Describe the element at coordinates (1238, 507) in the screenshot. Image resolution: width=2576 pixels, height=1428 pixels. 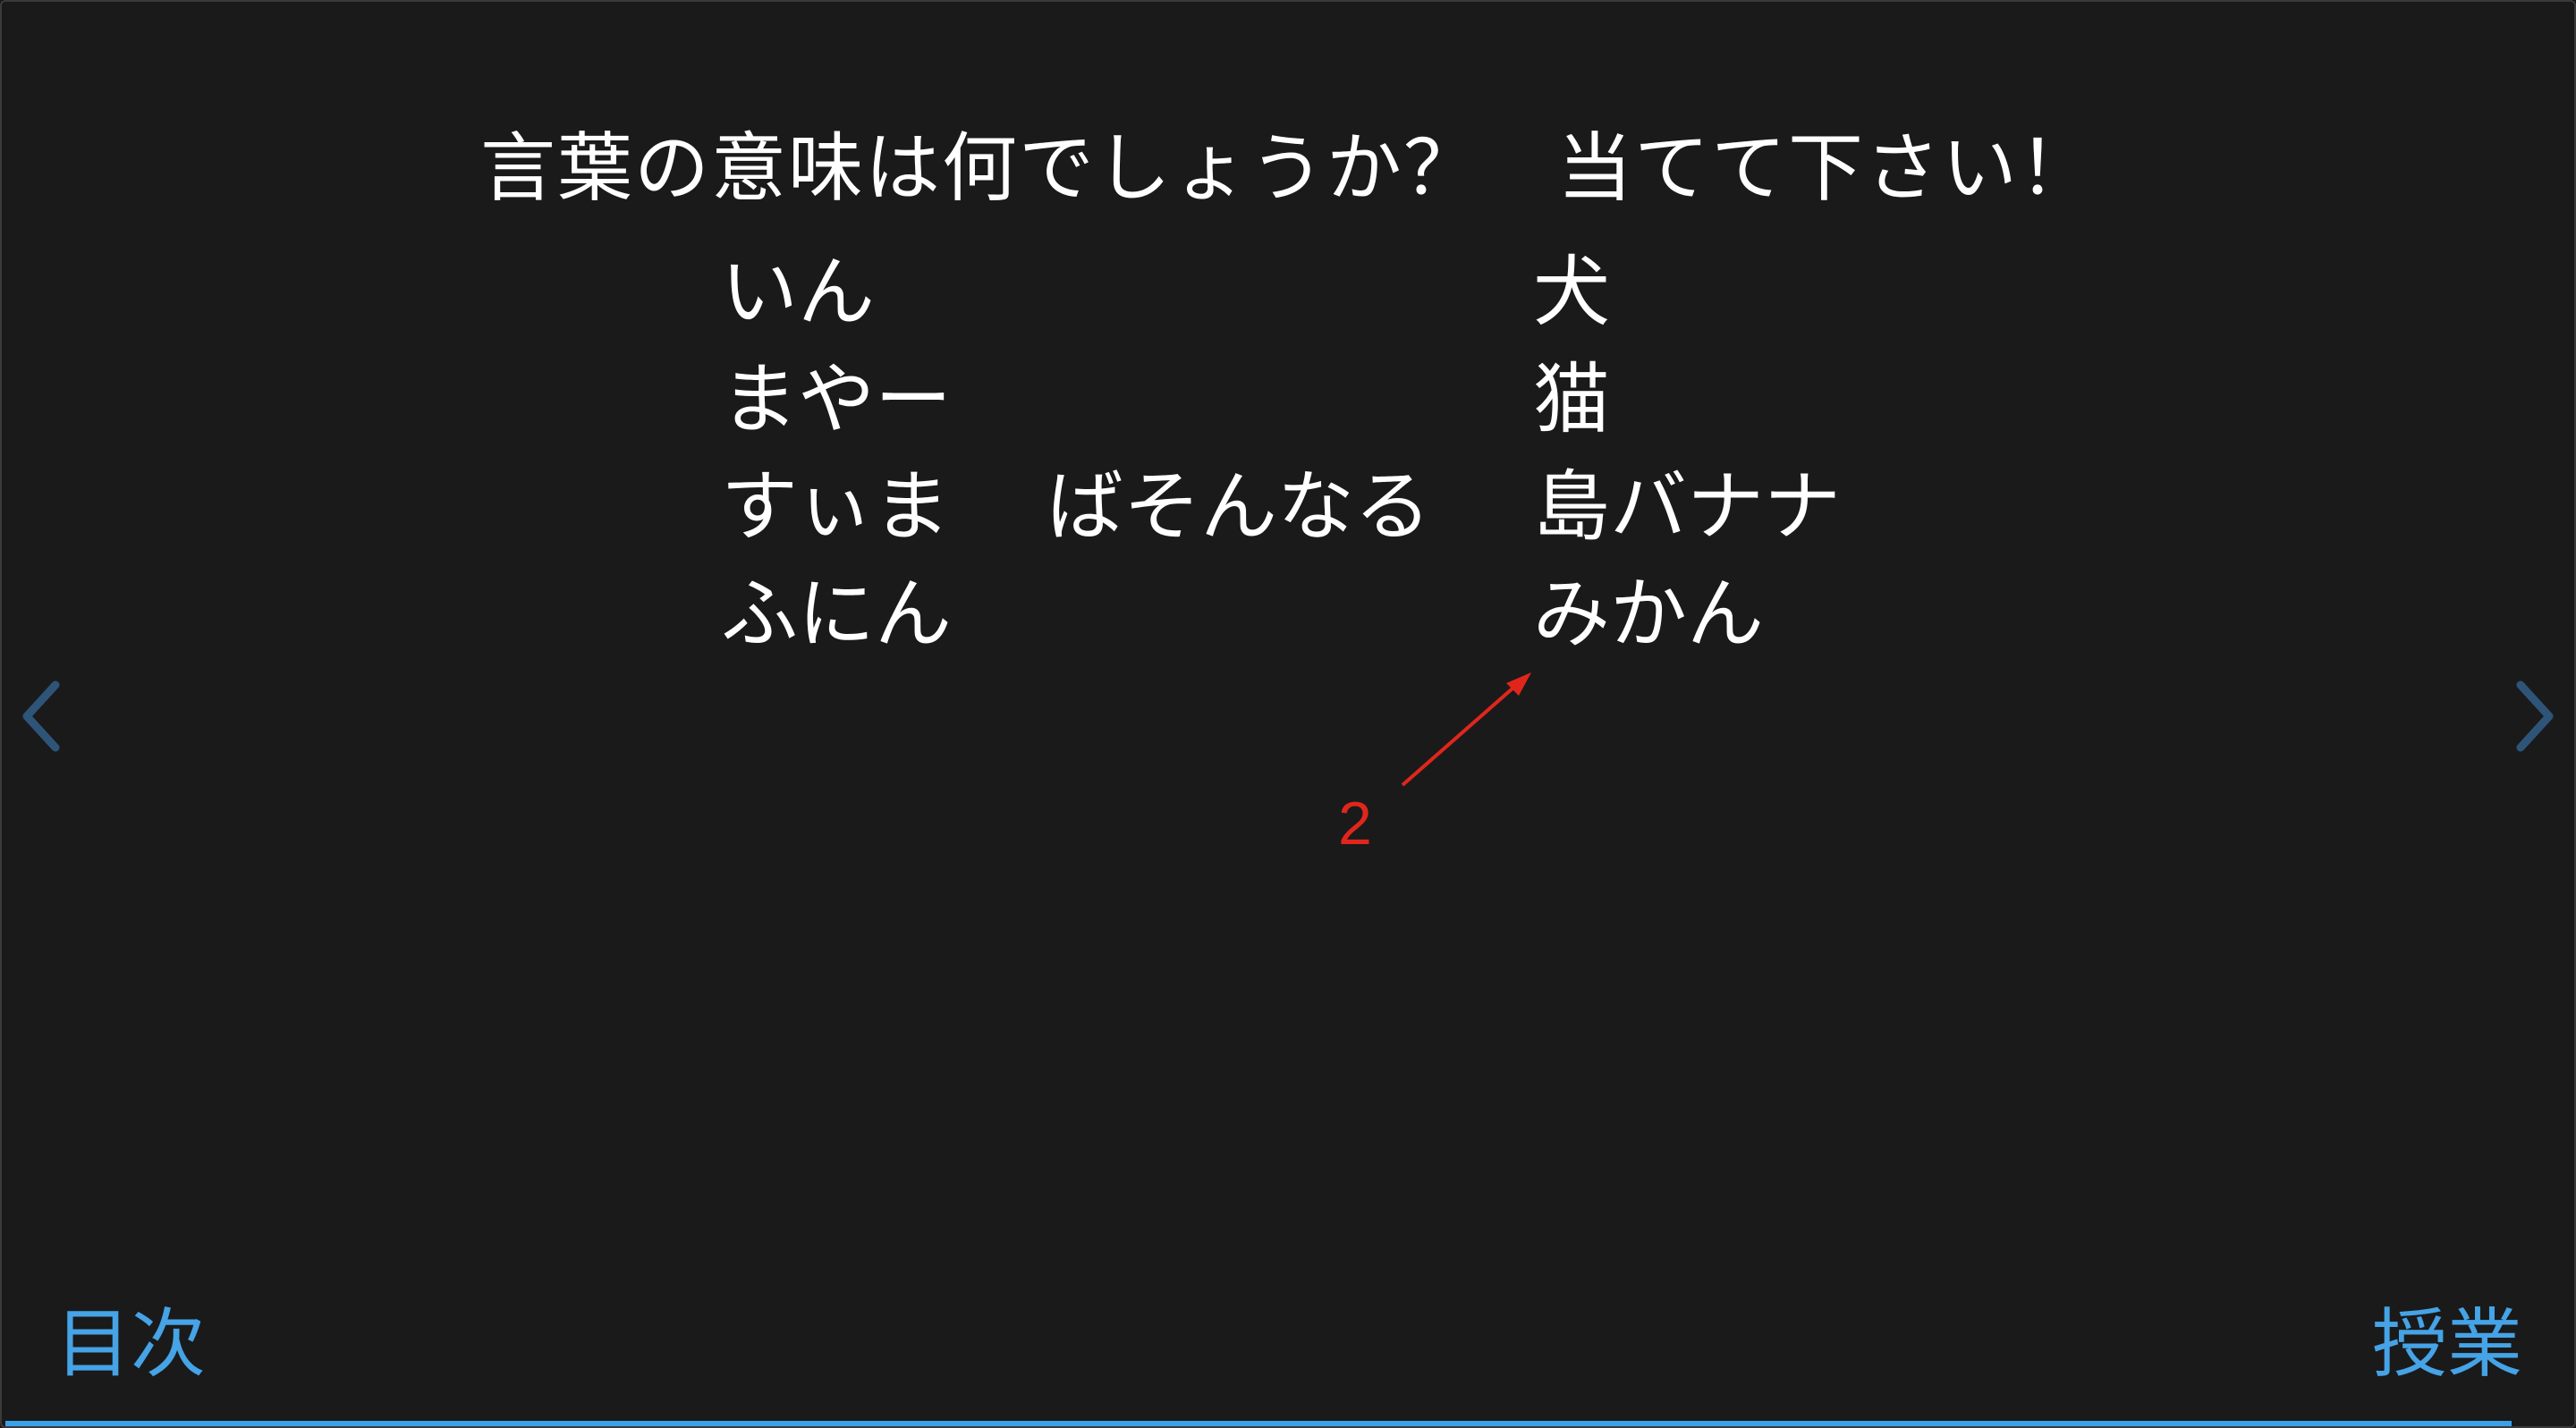
I see `middle-word: ばそんなる` at that location.